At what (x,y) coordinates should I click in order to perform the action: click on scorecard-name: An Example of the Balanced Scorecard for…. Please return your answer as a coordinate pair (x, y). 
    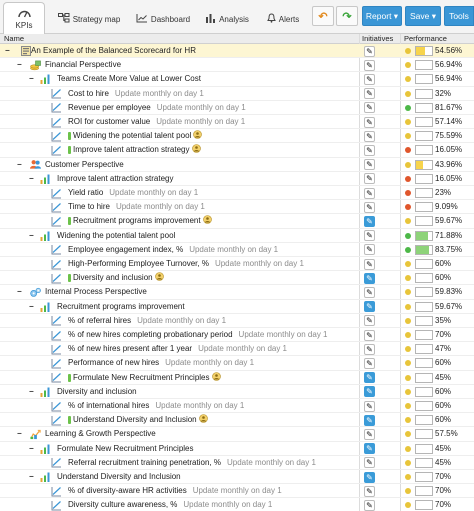
    Looking at the image, I should click on (113, 51).